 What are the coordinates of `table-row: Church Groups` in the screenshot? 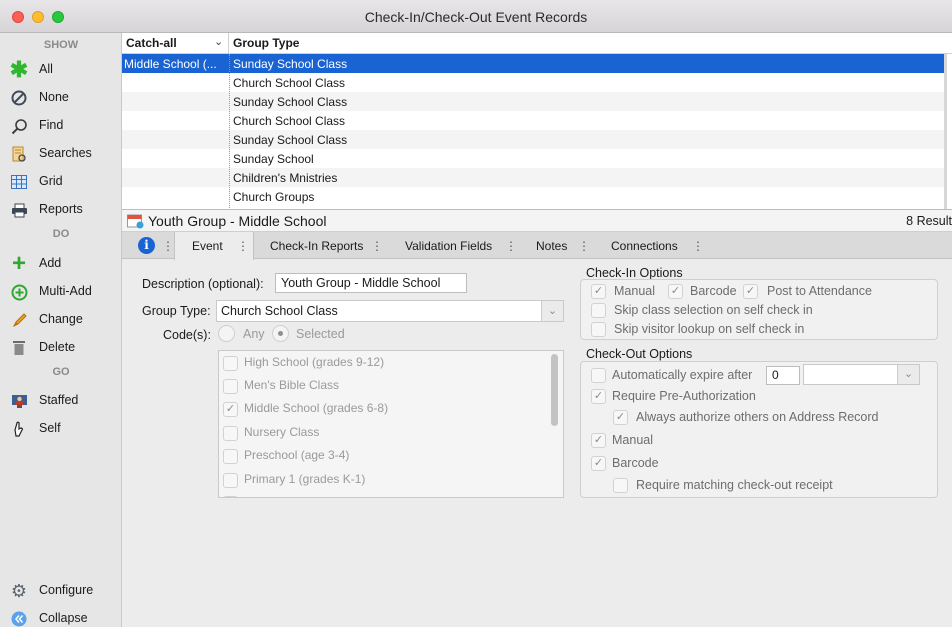 It's located at (533, 196).